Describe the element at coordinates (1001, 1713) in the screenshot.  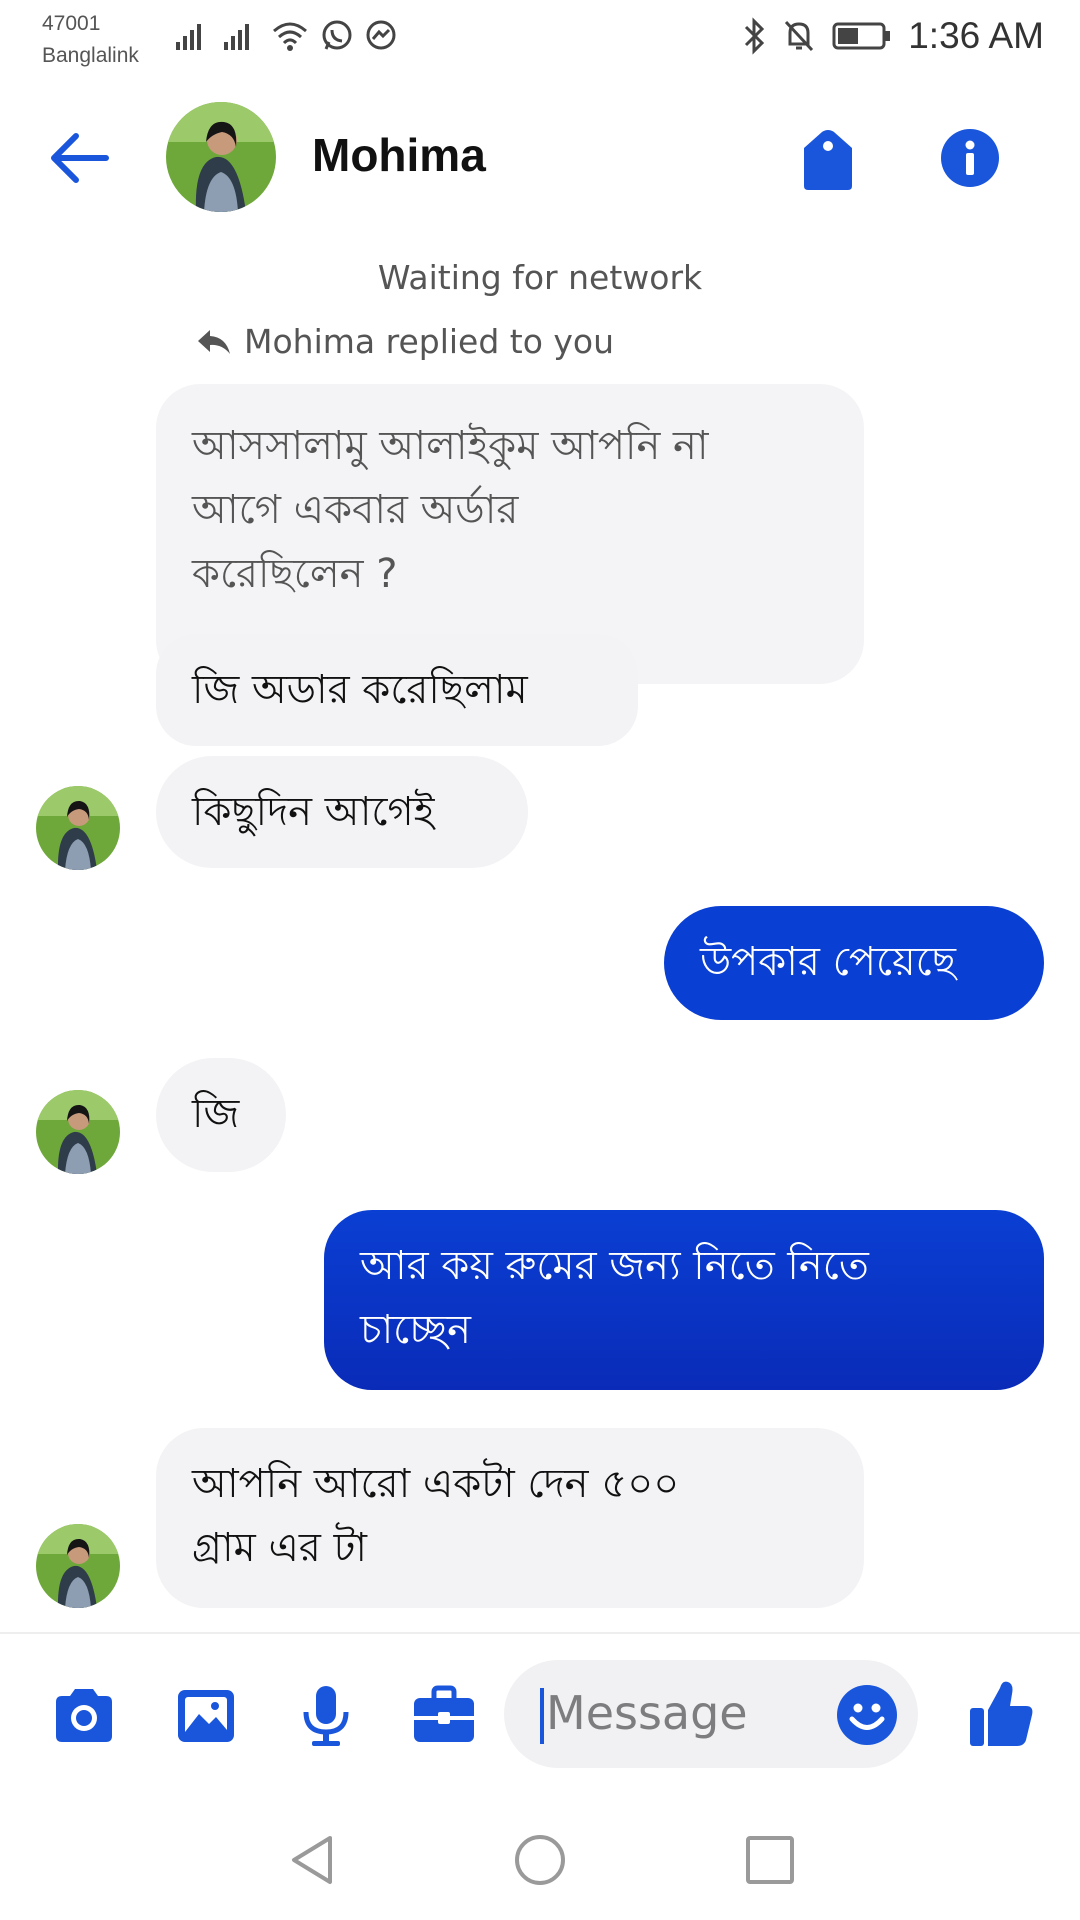
I see `thumbs-up-icon` at that location.